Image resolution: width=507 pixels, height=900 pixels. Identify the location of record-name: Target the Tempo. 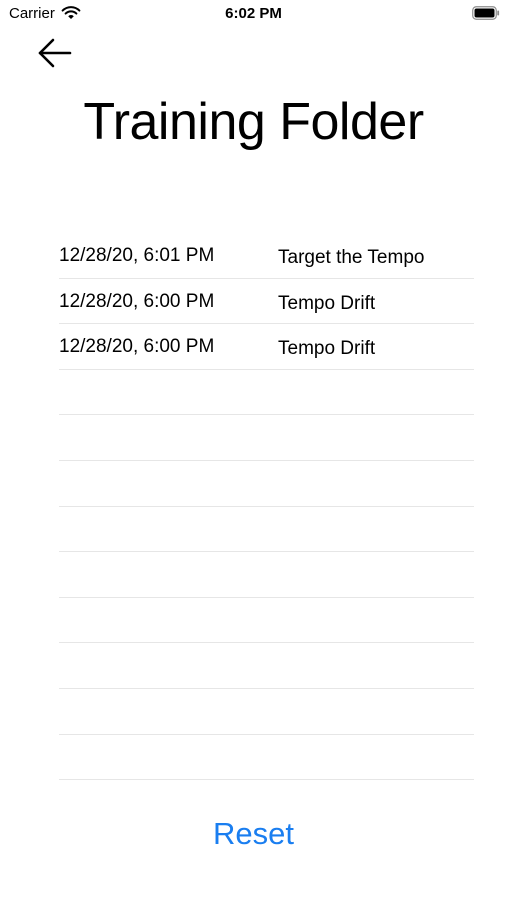
(351, 257).